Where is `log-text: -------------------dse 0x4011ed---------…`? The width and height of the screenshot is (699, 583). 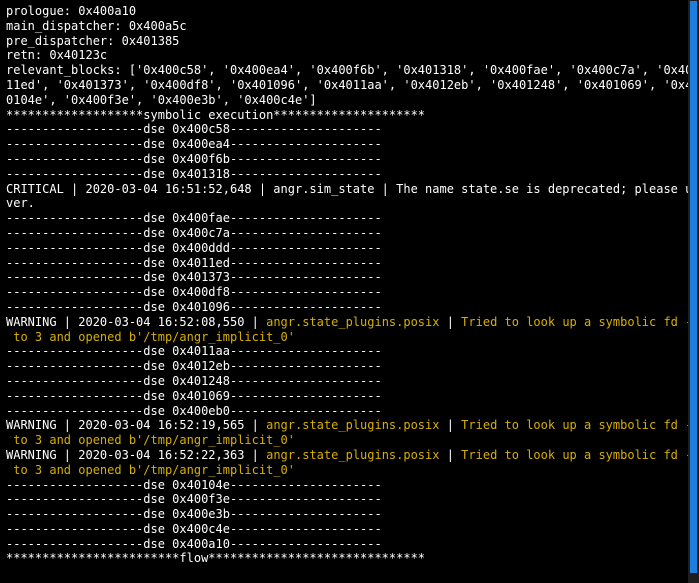 log-text: -------------------dse 0x4011ed---------… is located at coordinates (194, 262).